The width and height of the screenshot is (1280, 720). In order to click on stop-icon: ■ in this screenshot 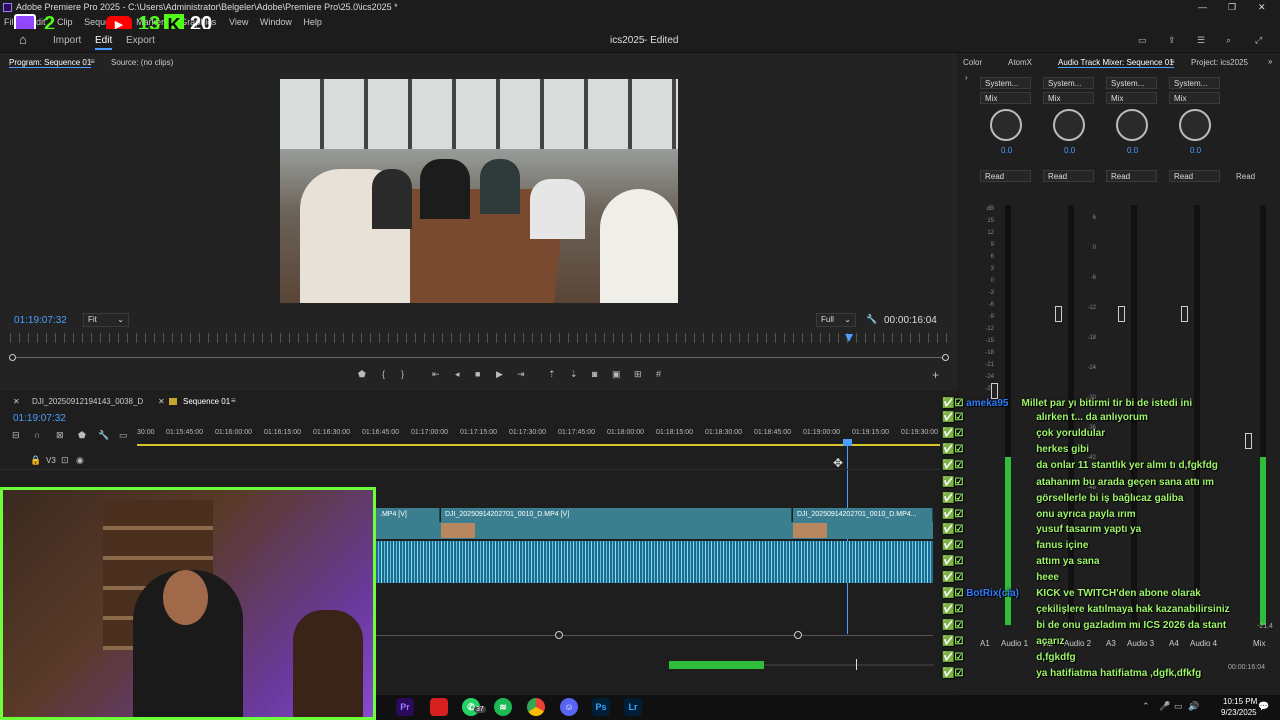, I will do `click(477, 374)`.